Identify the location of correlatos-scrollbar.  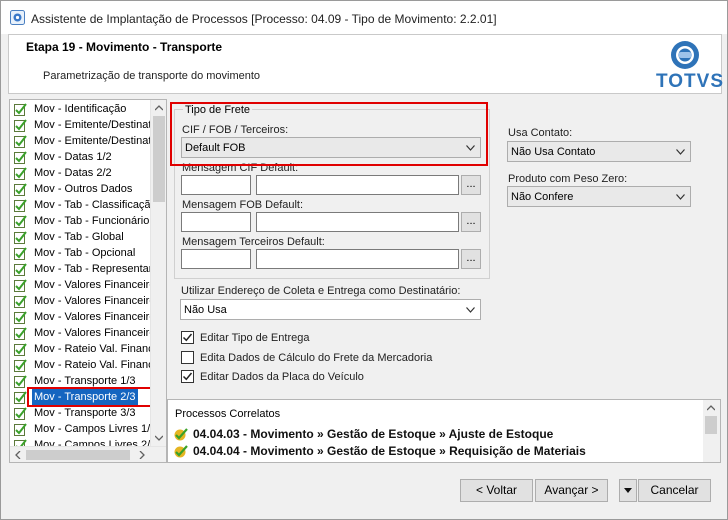
(711, 431).